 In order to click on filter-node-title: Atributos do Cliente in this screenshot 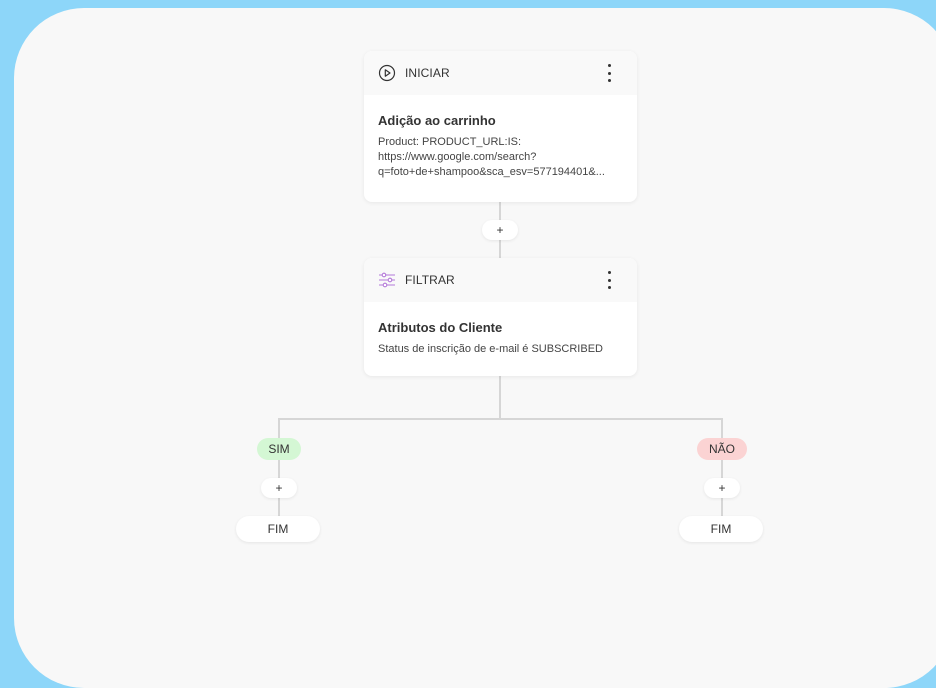, I will do `click(440, 327)`.